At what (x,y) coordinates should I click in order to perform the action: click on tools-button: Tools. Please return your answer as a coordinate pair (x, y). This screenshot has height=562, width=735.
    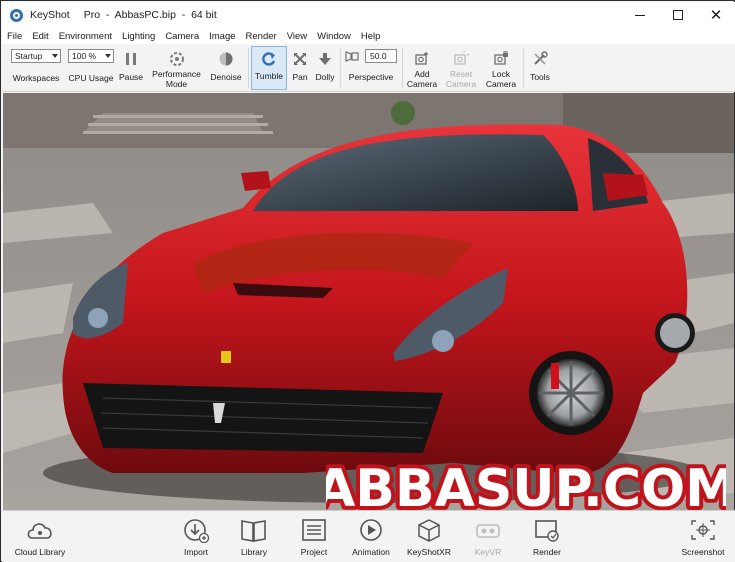
    Looking at the image, I should click on (540, 68).